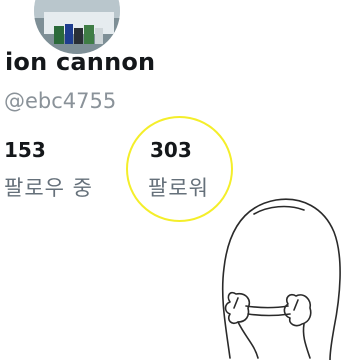 This screenshot has width=360, height=360. I want to click on avatar, so click(77, 27).